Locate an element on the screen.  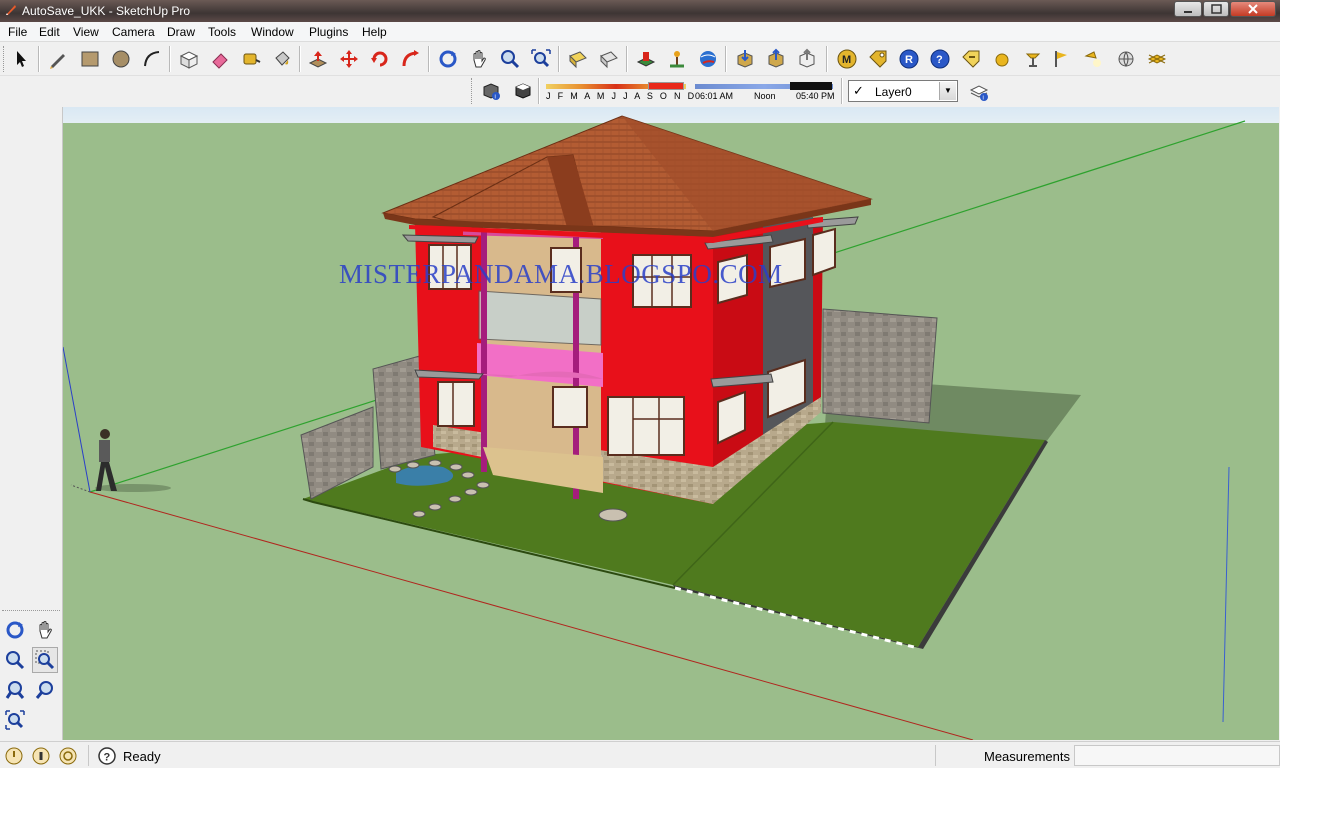
shadow-settings-icon: i is located at coordinates (491, 92).